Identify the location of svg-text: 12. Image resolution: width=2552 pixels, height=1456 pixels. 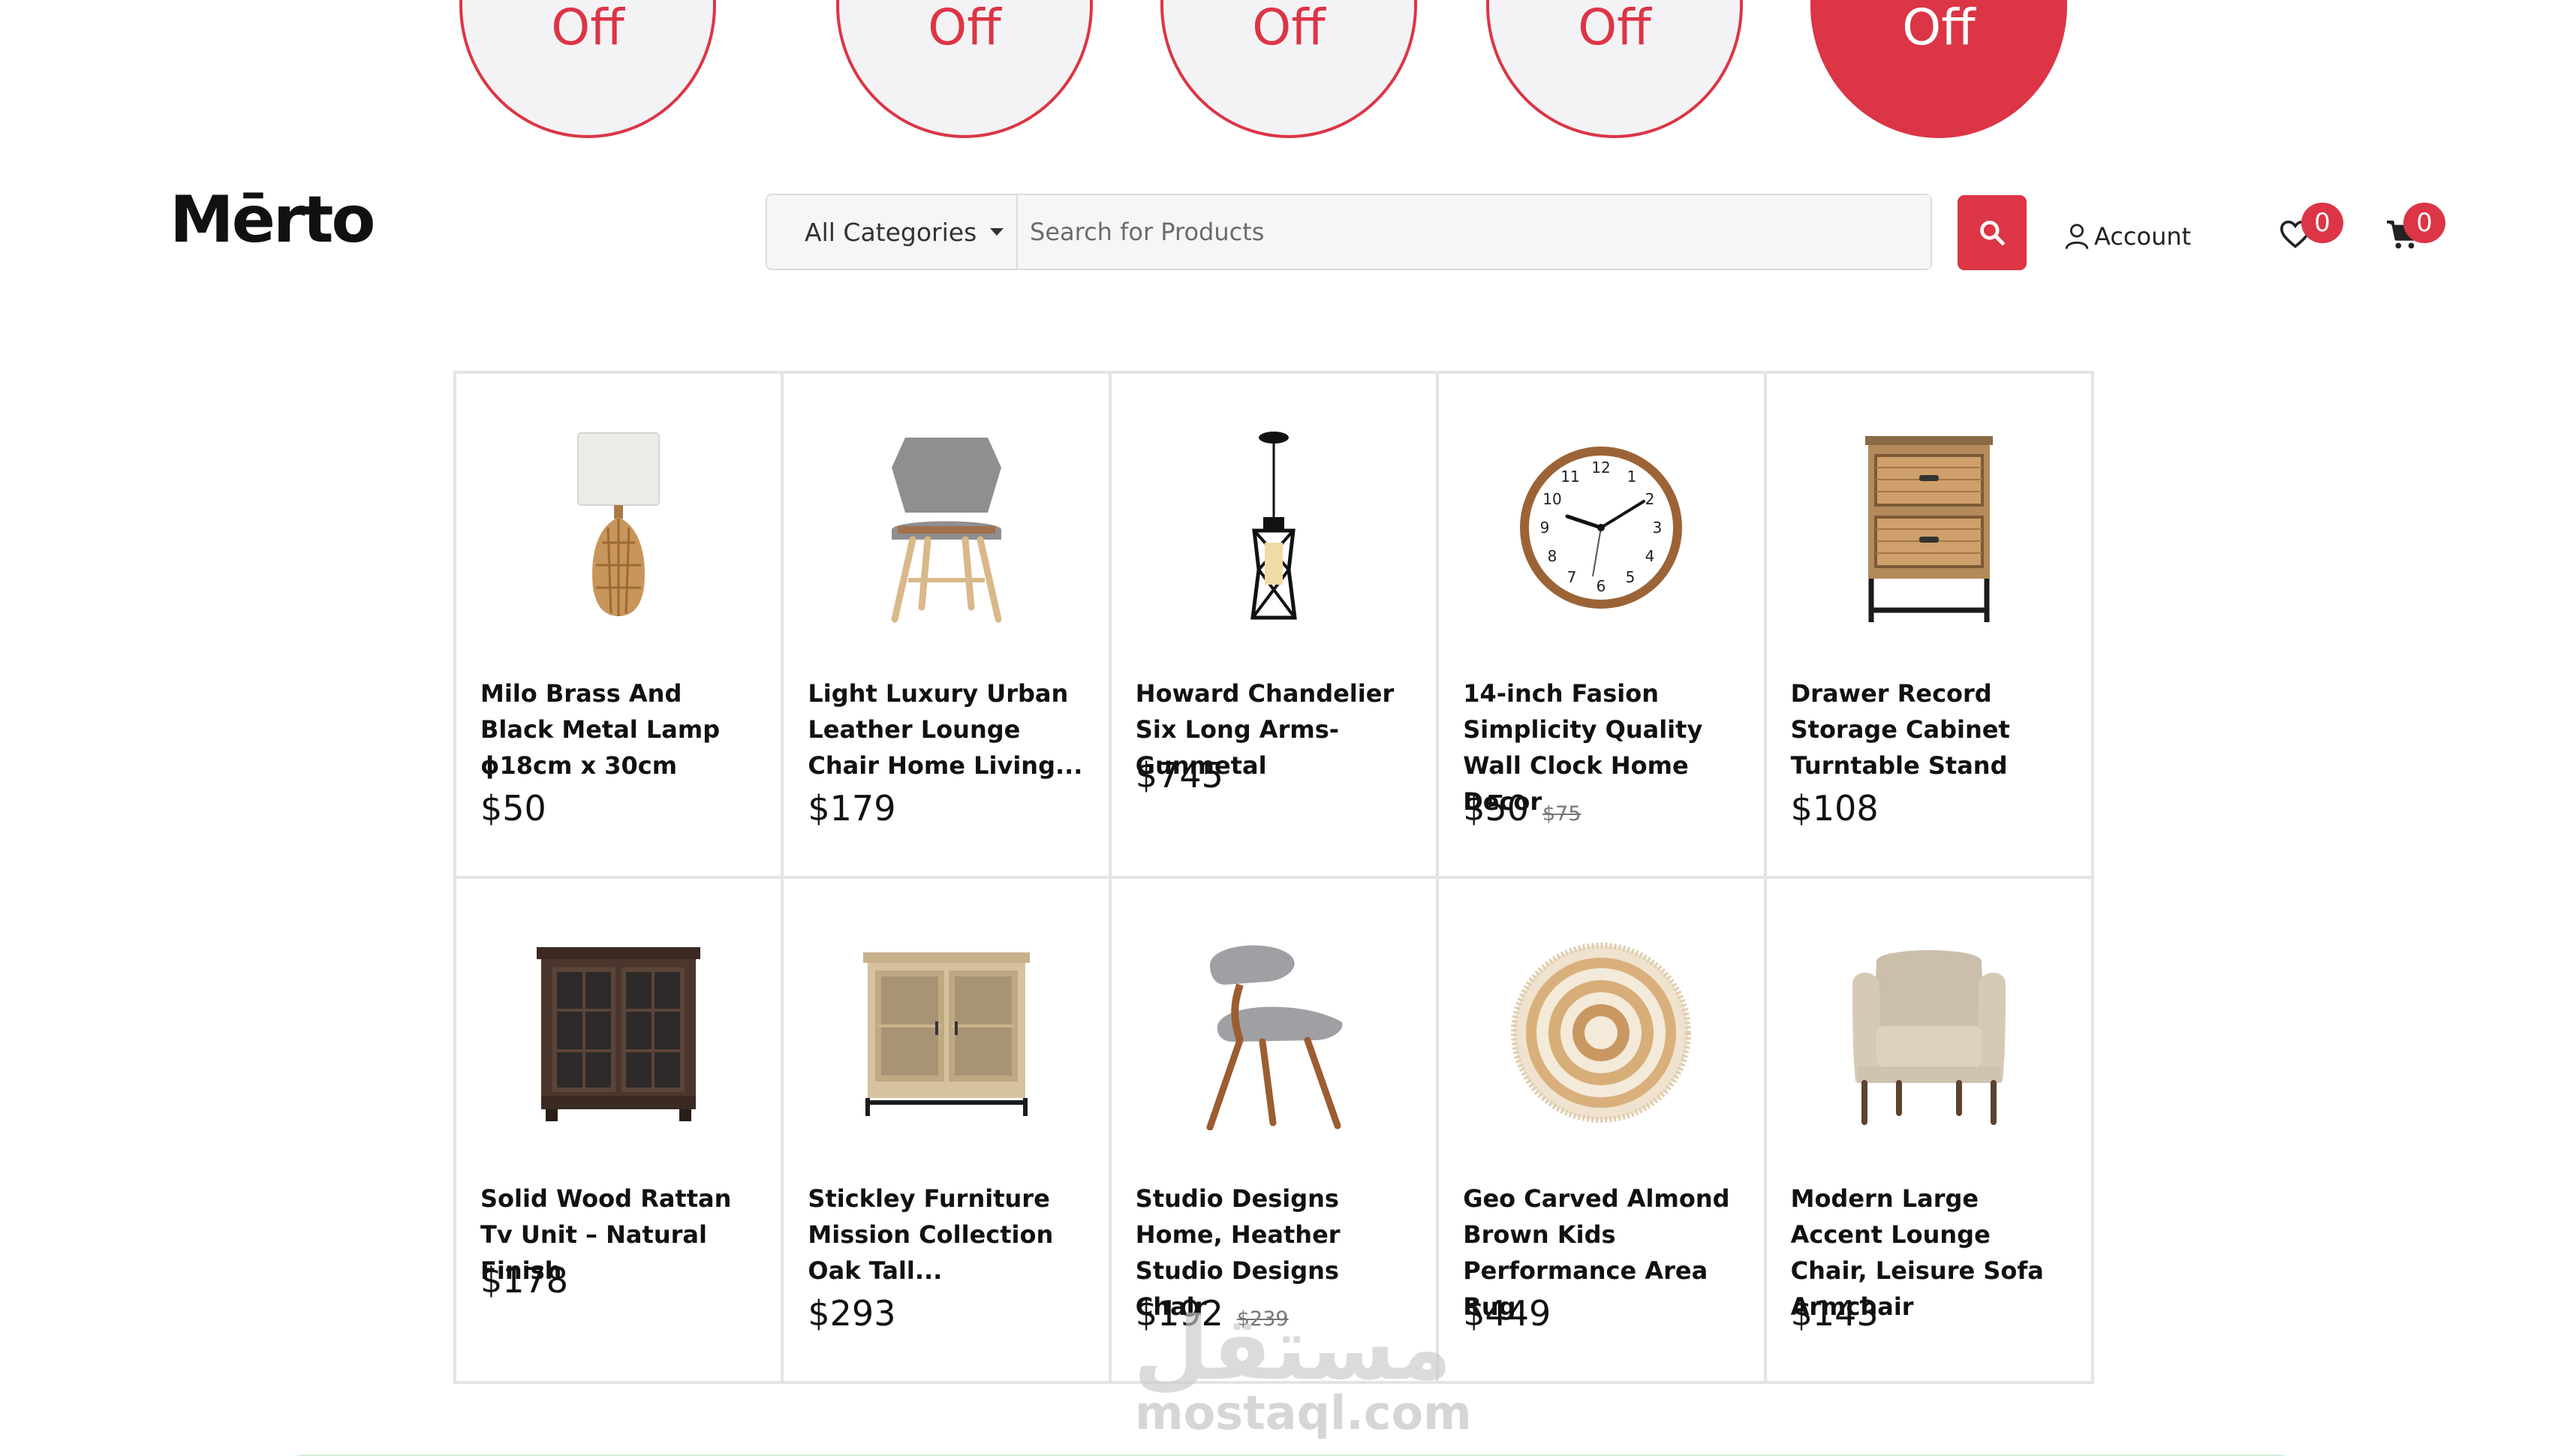
(1601, 468).